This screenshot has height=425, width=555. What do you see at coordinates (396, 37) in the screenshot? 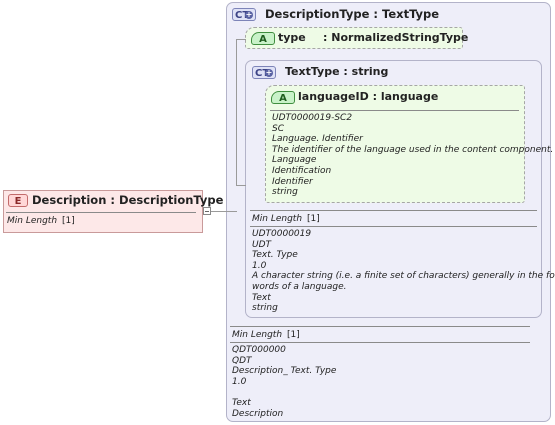
I see `attribute-type-value: : NormalizedStringType` at bounding box center [396, 37].